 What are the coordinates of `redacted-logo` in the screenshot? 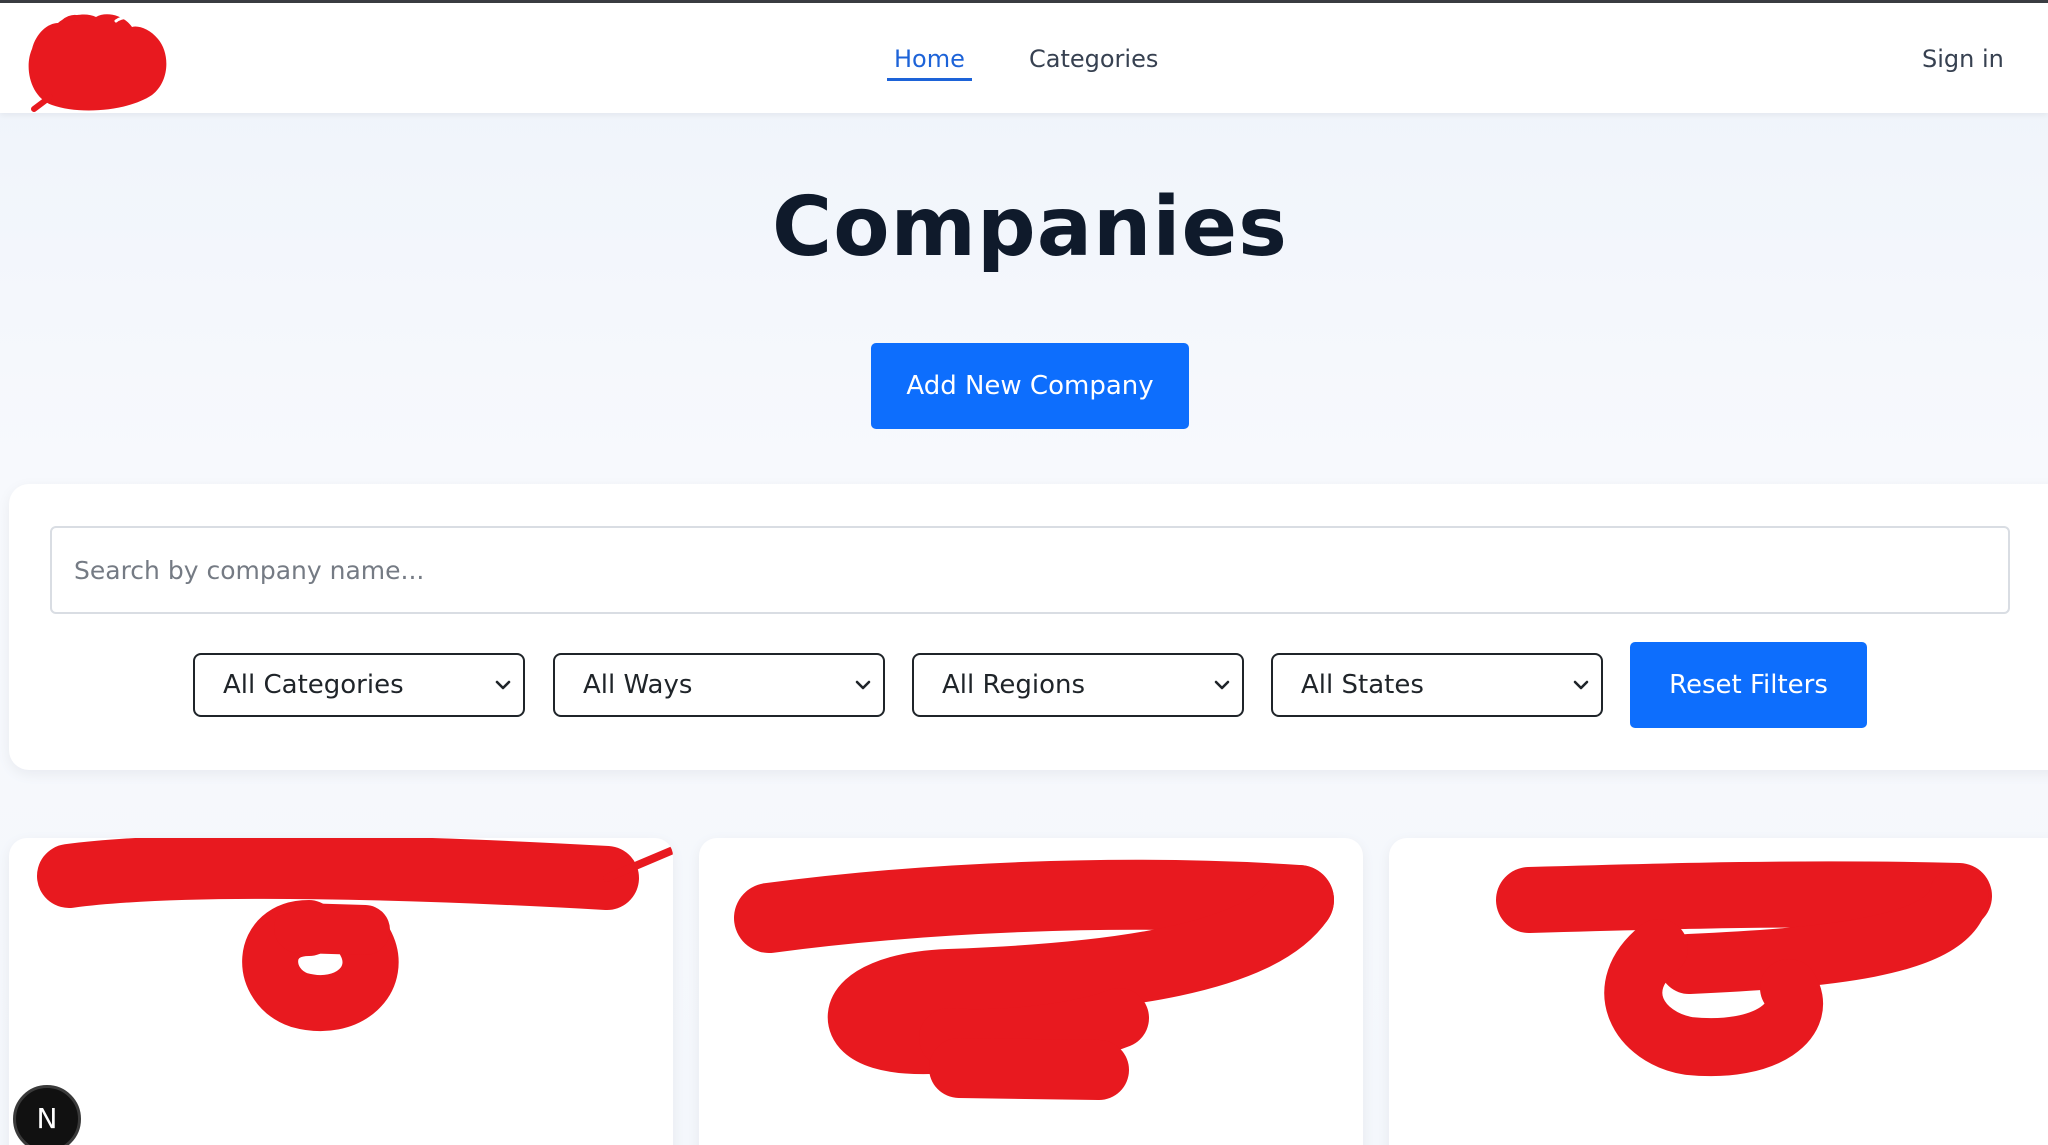 It's located at (96, 61).